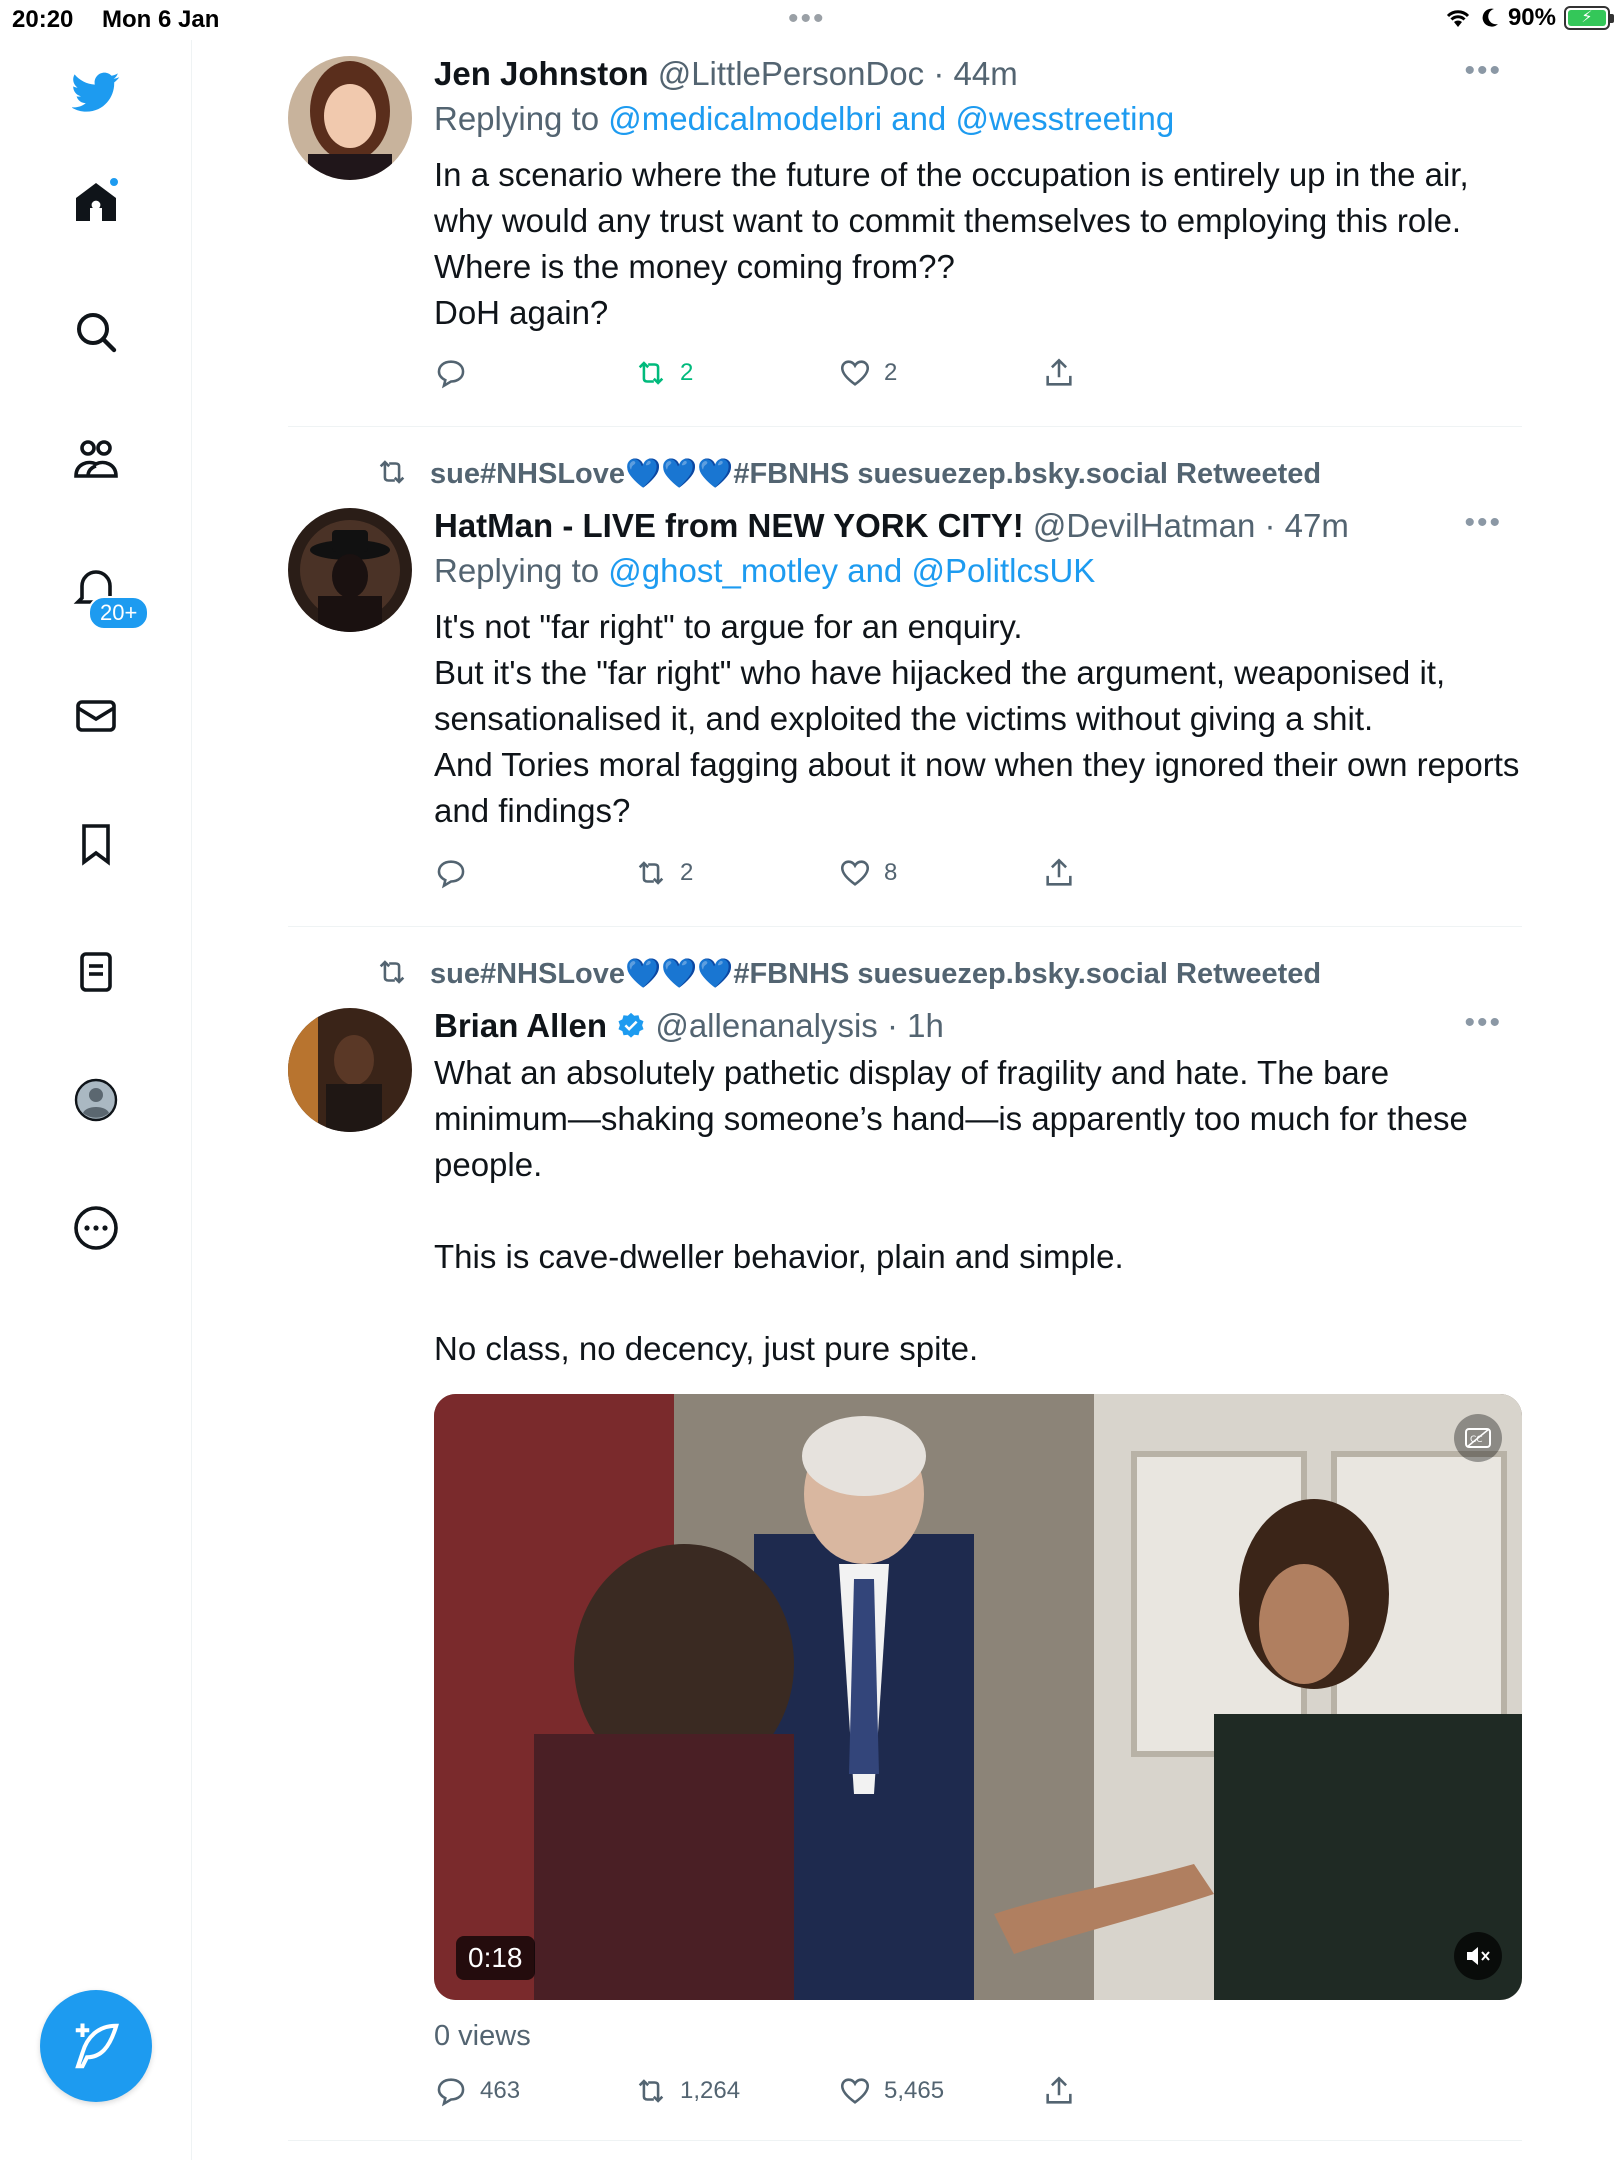  Describe the element at coordinates (851, 570) in the screenshot. I see `reply-to-link: @ghost_motley and @PolitlcsUK` at that location.